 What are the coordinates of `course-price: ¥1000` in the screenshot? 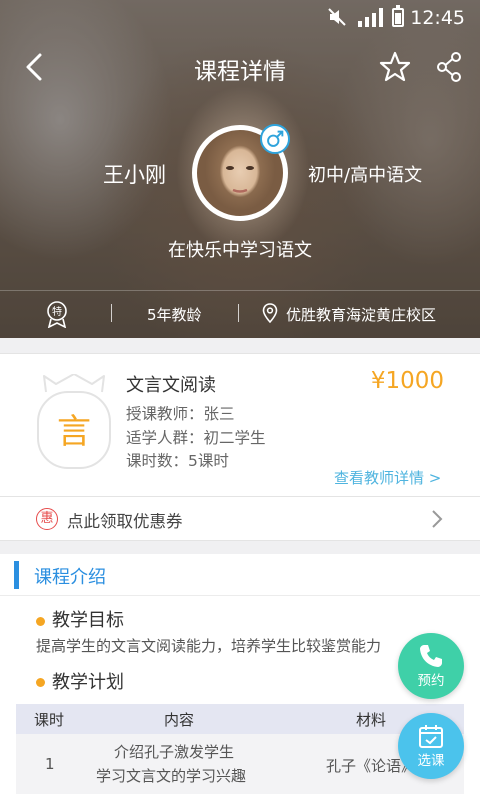 It's located at (407, 381).